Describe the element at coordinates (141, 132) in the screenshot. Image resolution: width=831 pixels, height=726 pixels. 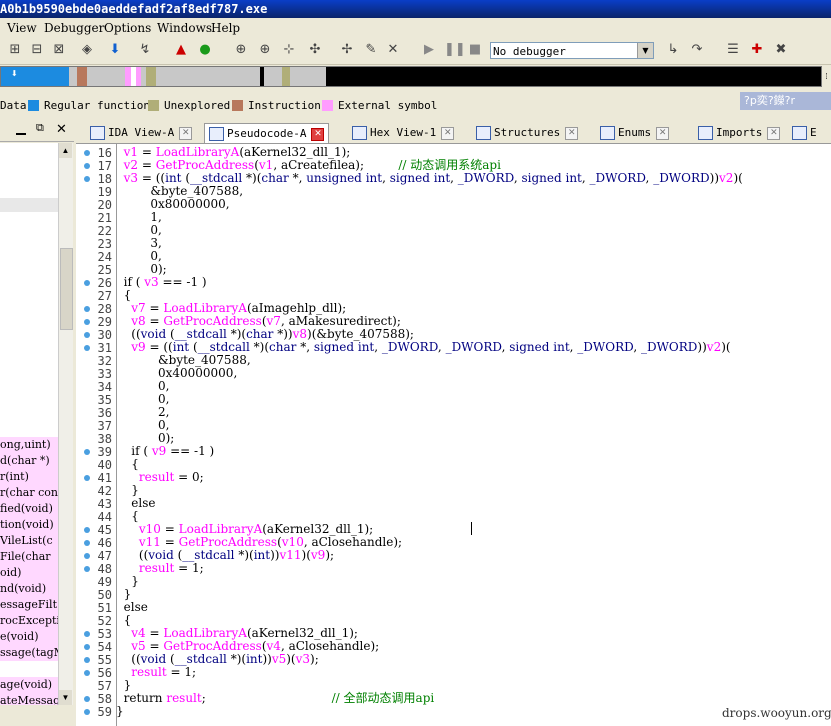
I see `tab-ida-view-a: IDA View-A ✕` at that location.